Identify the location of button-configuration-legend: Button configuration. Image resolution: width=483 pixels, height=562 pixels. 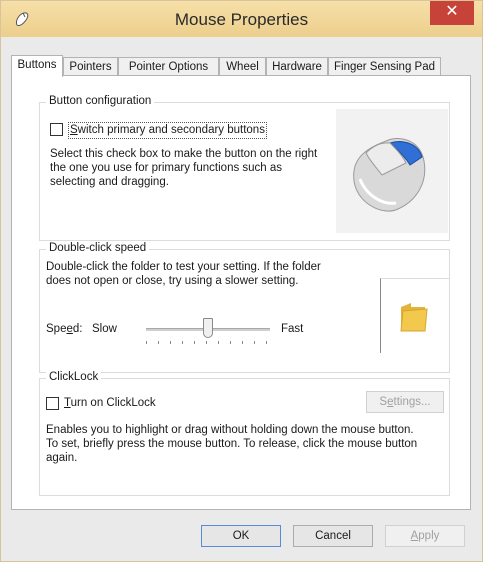
(100, 101).